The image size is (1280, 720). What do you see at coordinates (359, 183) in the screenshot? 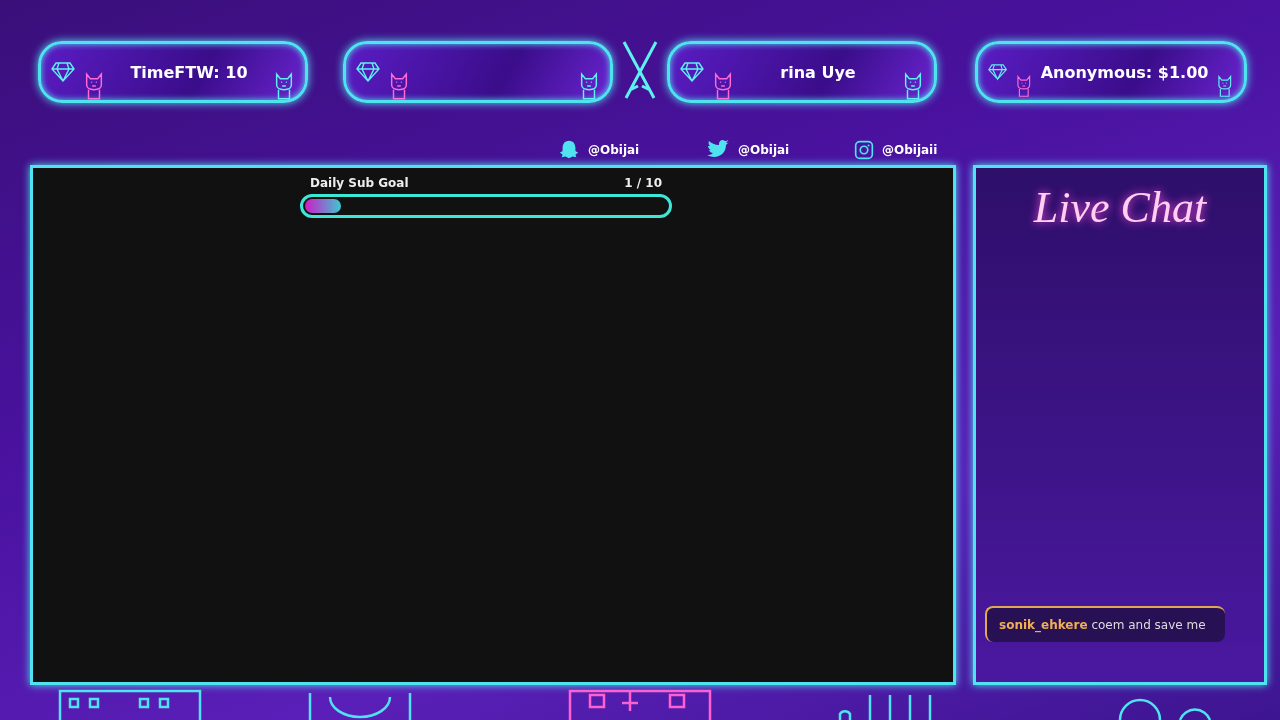
I see `goal-title: Daily Sub Goal` at bounding box center [359, 183].